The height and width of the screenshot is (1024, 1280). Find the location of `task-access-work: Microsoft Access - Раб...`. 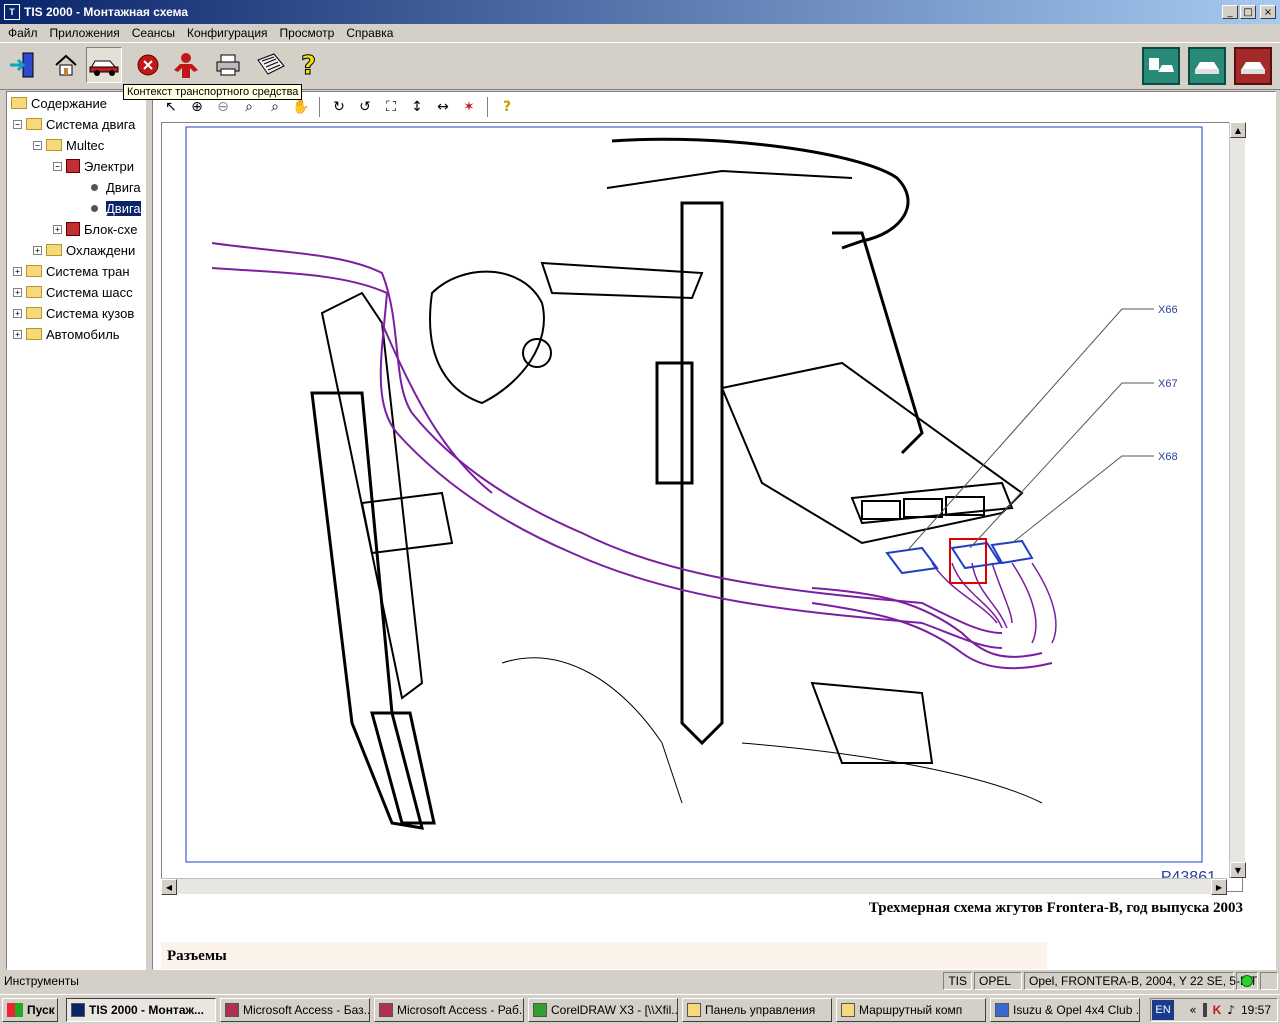

task-access-work: Microsoft Access - Раб... is located at coordinates (449, 1010).